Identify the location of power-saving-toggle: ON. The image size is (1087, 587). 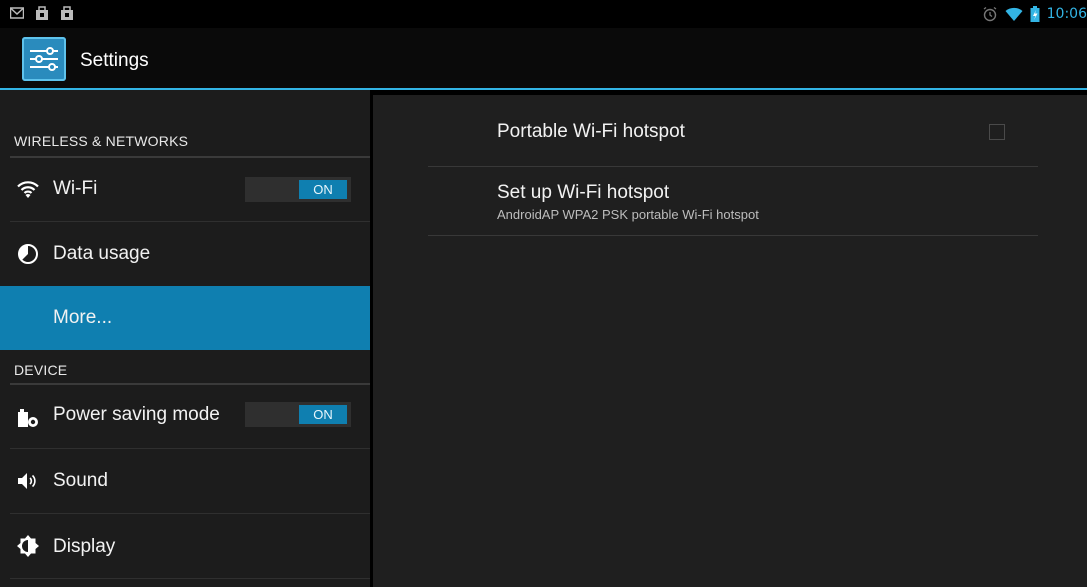
(298, 414).